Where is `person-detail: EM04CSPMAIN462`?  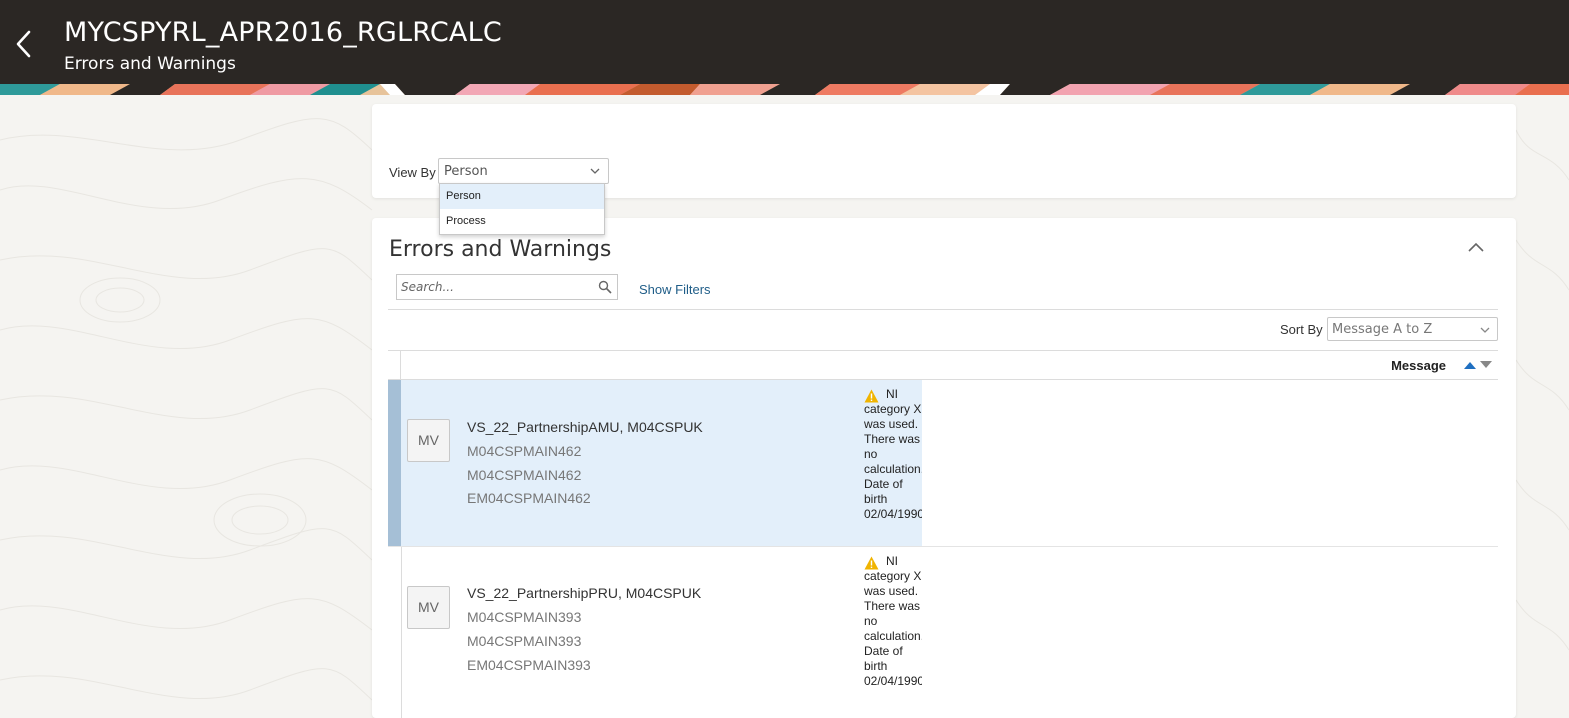
person-detail: EM04CSPMAIN462 is located at coordinates (529, 498).